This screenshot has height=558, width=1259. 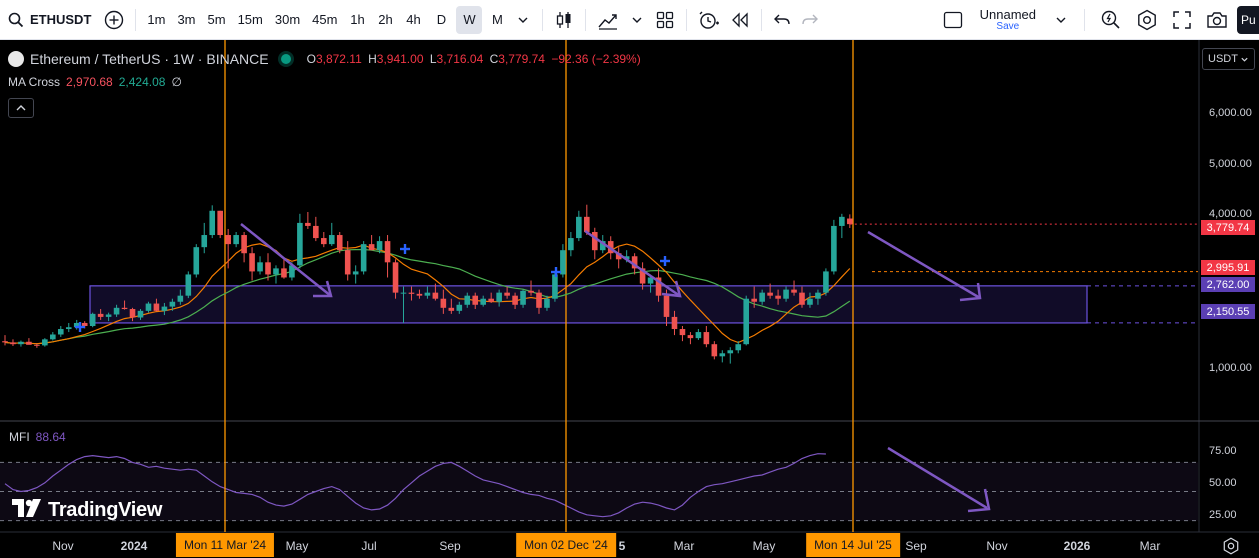 I want to click on interval-1m-button: 1m, so click(x=156, y=20).